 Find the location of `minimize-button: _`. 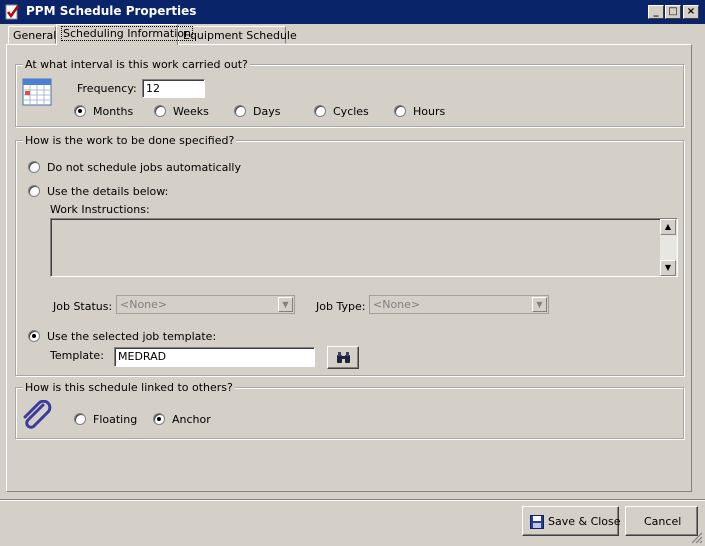

minimize-button: _ is located at coordinates (656, 12).